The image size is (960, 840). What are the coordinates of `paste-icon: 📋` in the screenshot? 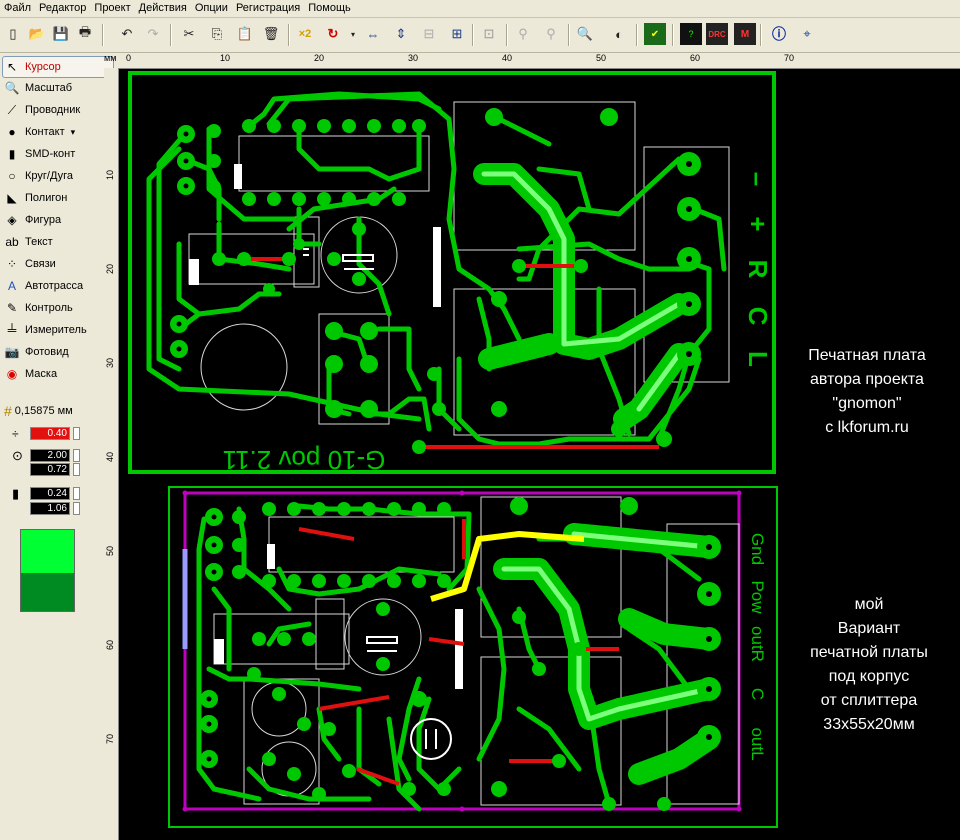 It's located at (245, 34).